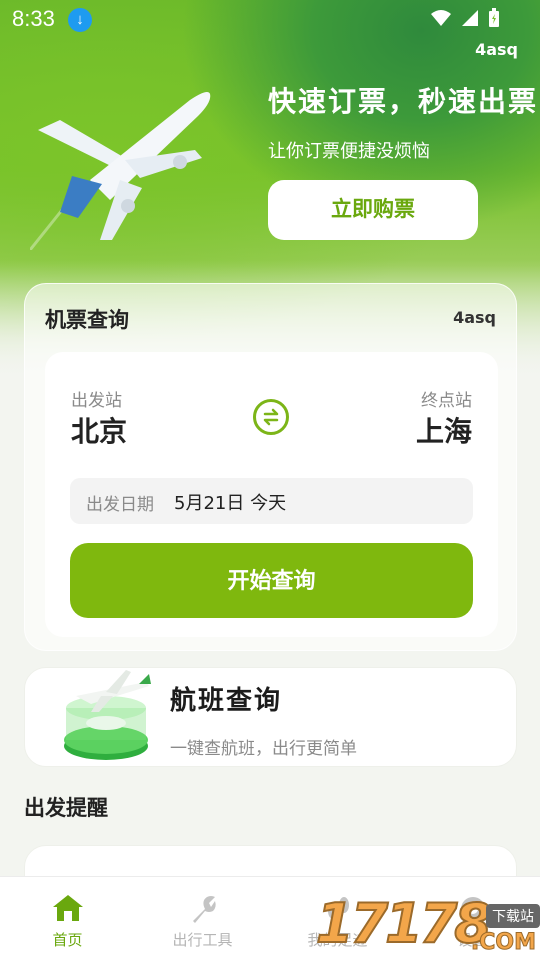 This screenshot has width=540, height=960. What do you see at coordinates (513, 916) in the screenshot?
I see `watermark-tag: 下载站` at bounding box center [513, 916].